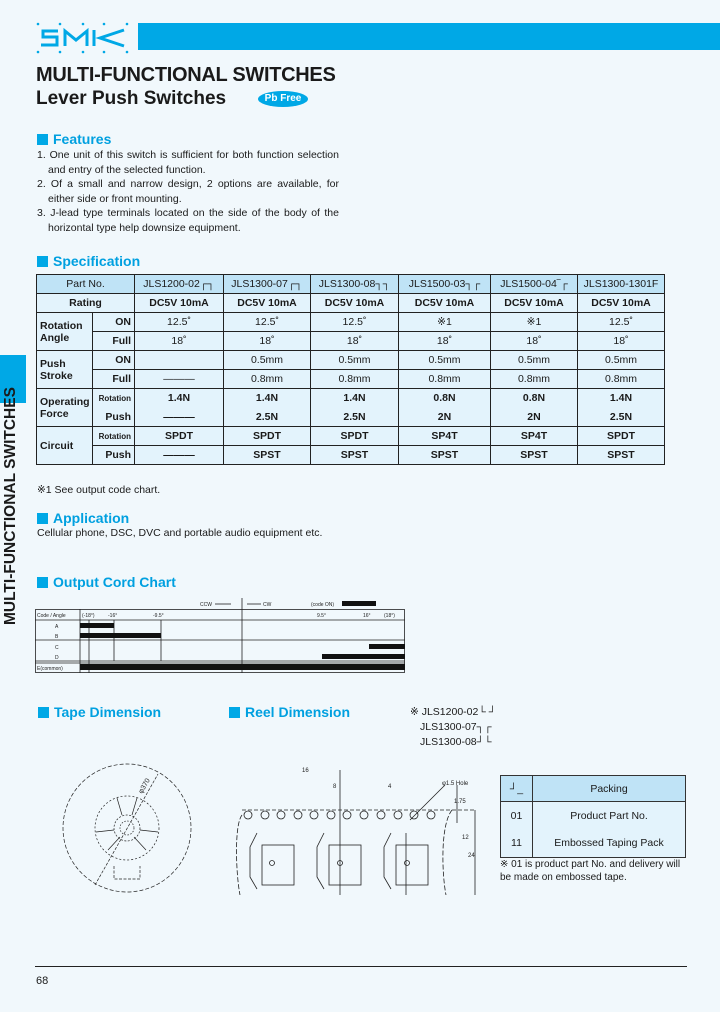 The height and width of the screenshot is (1012, 720). I want to click on value-cell: SP4T, so click(444, 436).